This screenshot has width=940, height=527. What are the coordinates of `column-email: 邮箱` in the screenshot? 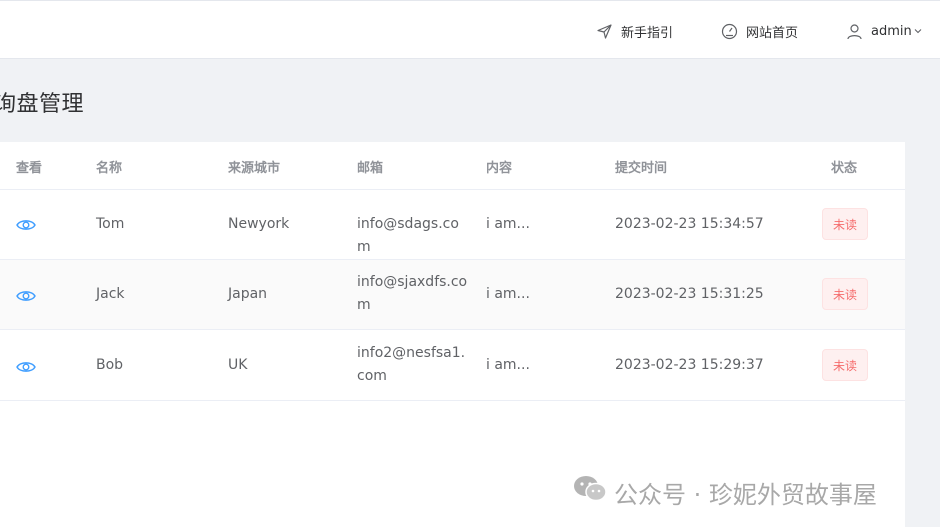 It's located at (370, 168).